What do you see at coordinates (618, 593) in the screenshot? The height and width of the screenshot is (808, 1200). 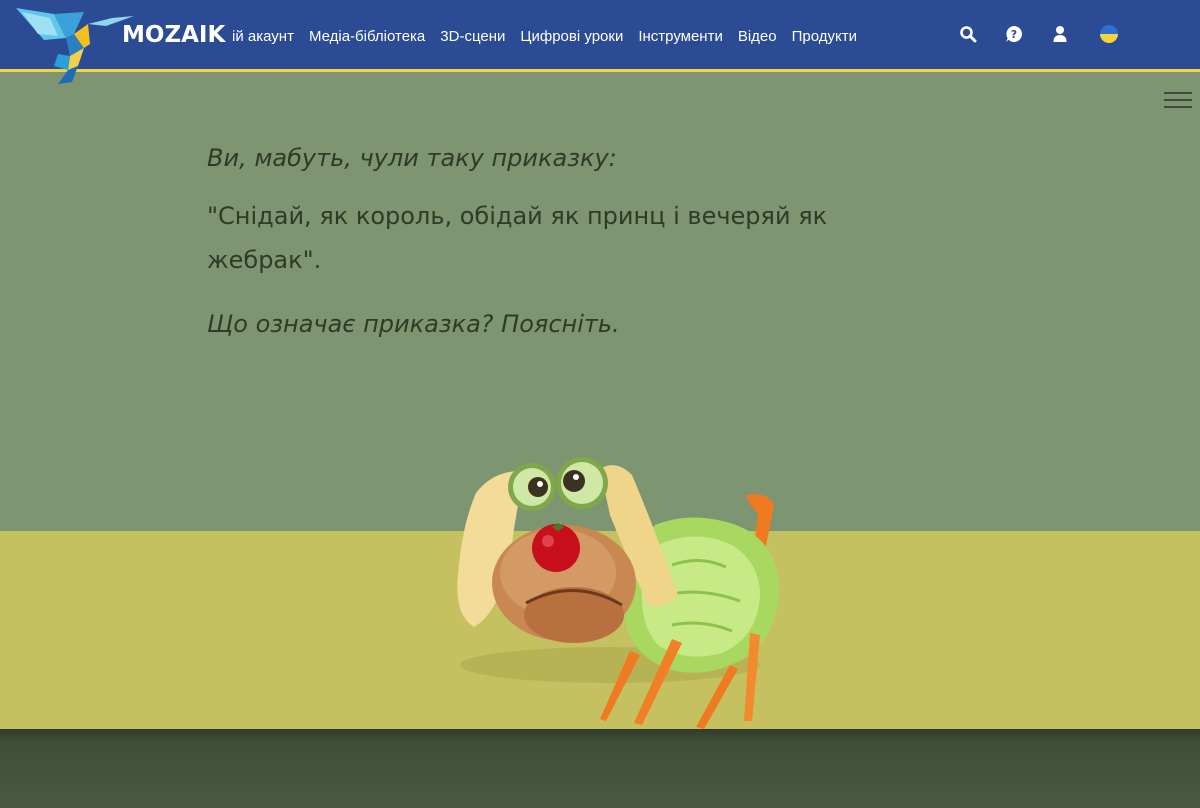 I see `food-dog-illustration` at bounding box center [618, 593].